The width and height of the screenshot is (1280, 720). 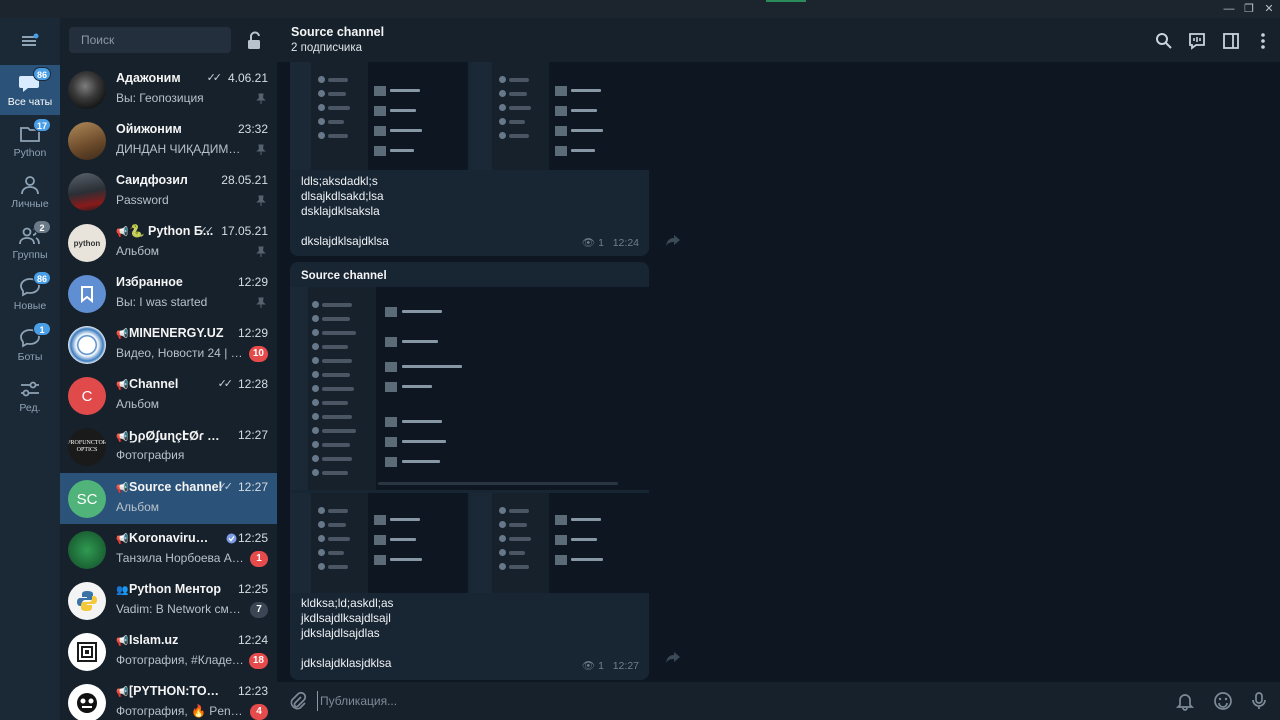 What do you see at coordinates (162, 302) in the screenshot?
I see `chat-preview: Вы: I was started` at bounding box center [162, 302].